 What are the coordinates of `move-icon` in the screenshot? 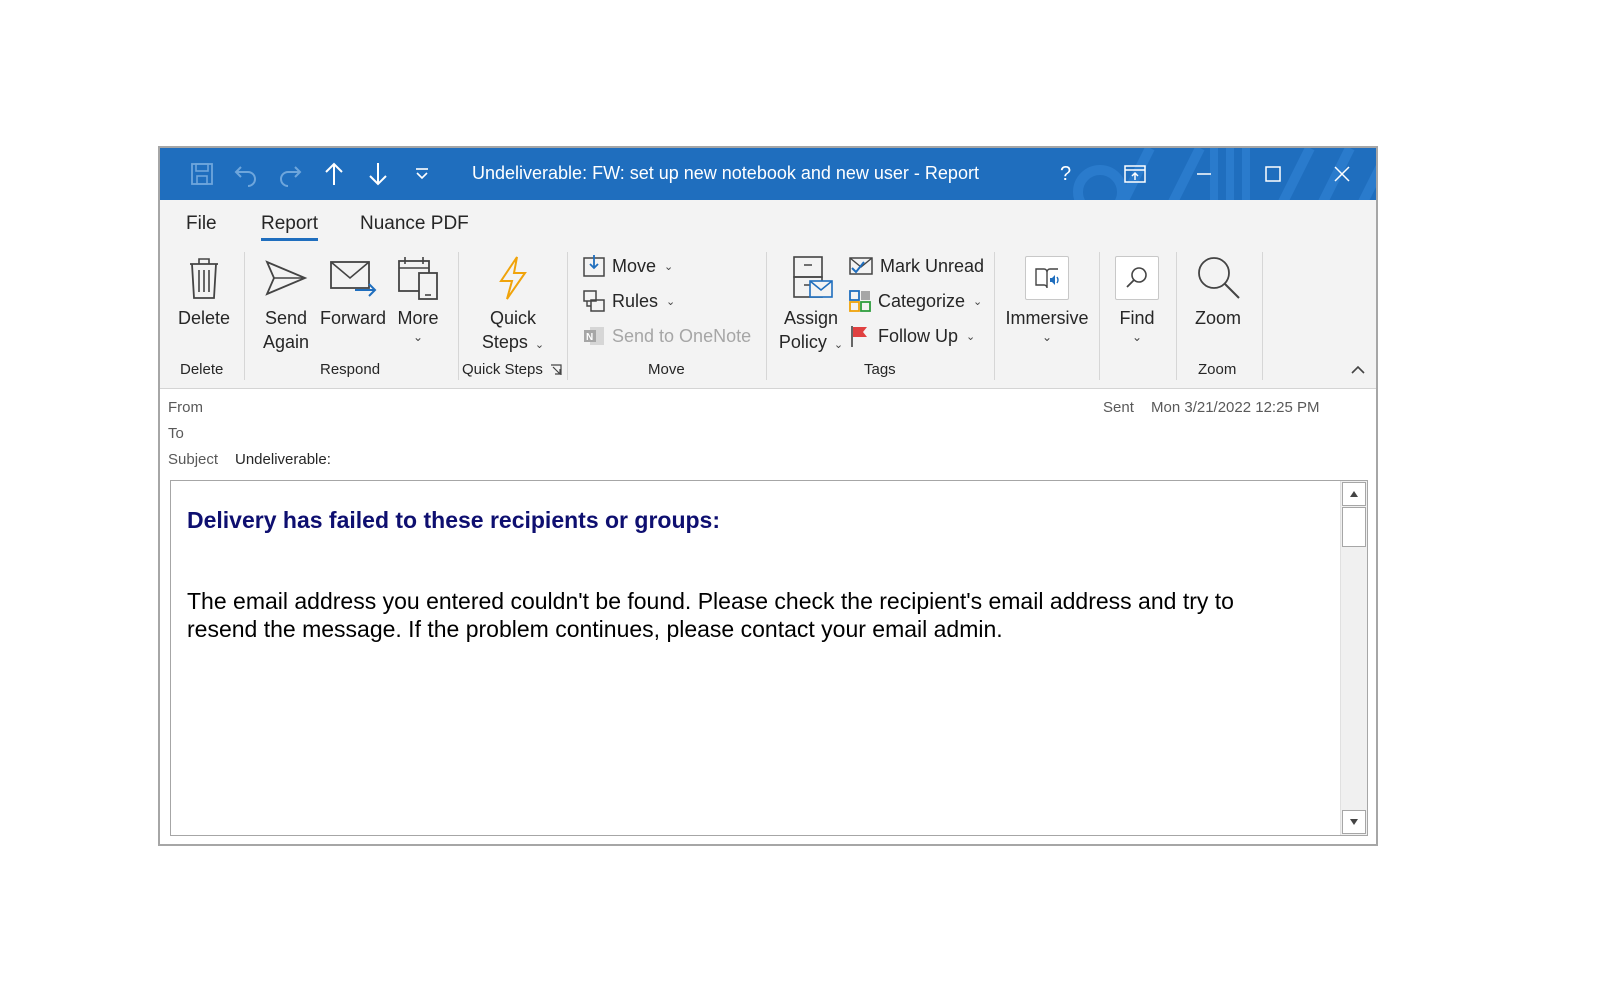 It's located at (594, 266).